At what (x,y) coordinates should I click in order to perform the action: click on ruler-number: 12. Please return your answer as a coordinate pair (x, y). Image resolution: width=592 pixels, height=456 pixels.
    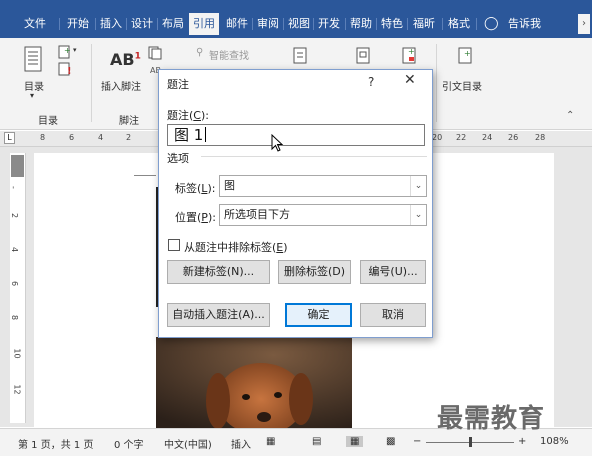
    Looking at the image, I should click on (17, 389).